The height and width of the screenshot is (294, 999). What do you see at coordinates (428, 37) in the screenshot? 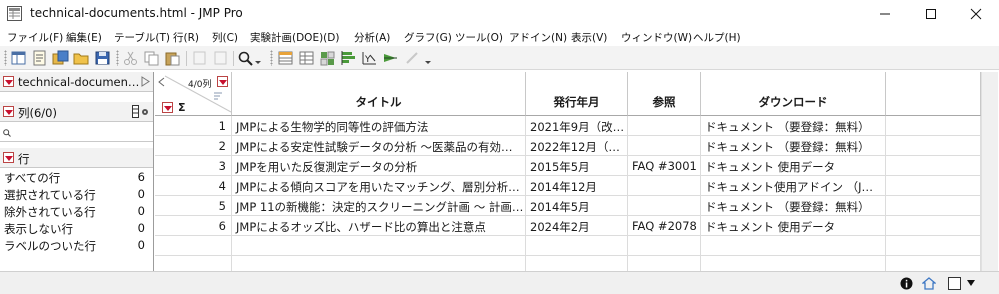
I see `menu-graph: グラフ(G)` at bounding box center [428, 37].